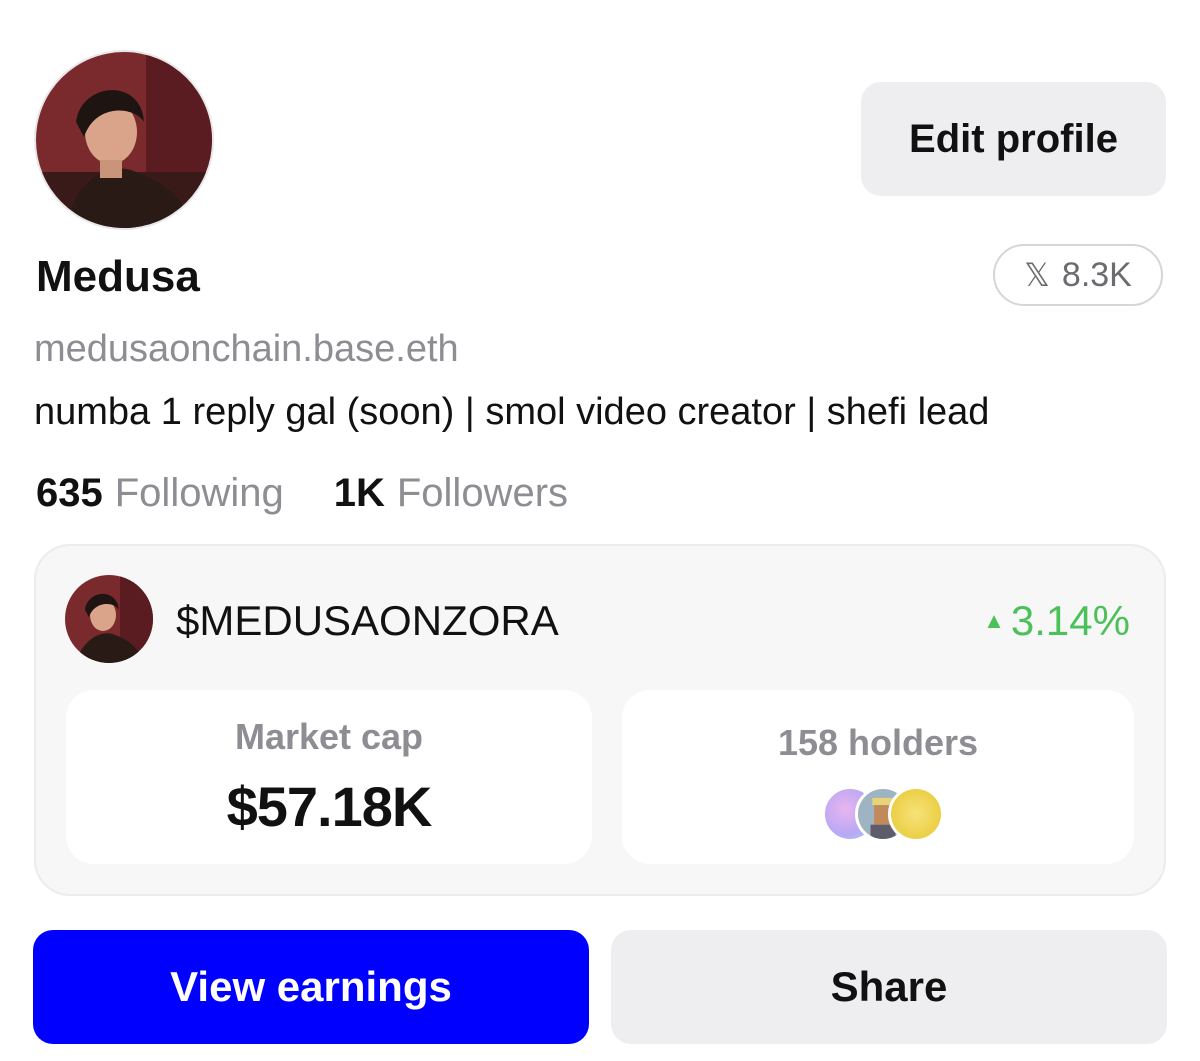  I want to click on x-followers-badge: 𝕏 8.3K, so click(1078, 275).